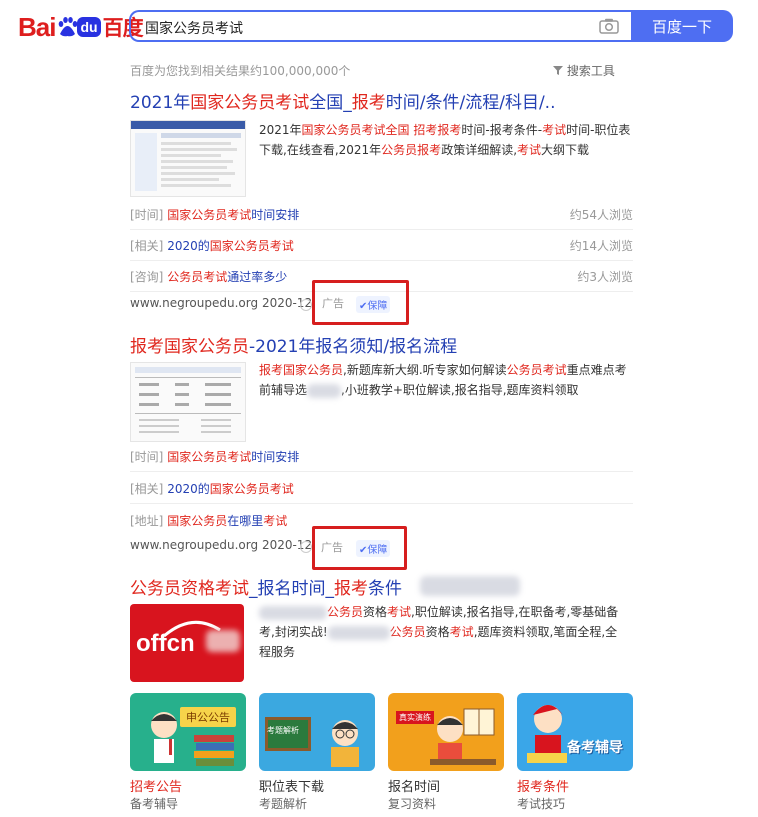  What do you see at coordinates (470, 103) in the screenshot?
I see `title-part: 时间/条件/流程/科目/..` at bounding box center [470, 103].